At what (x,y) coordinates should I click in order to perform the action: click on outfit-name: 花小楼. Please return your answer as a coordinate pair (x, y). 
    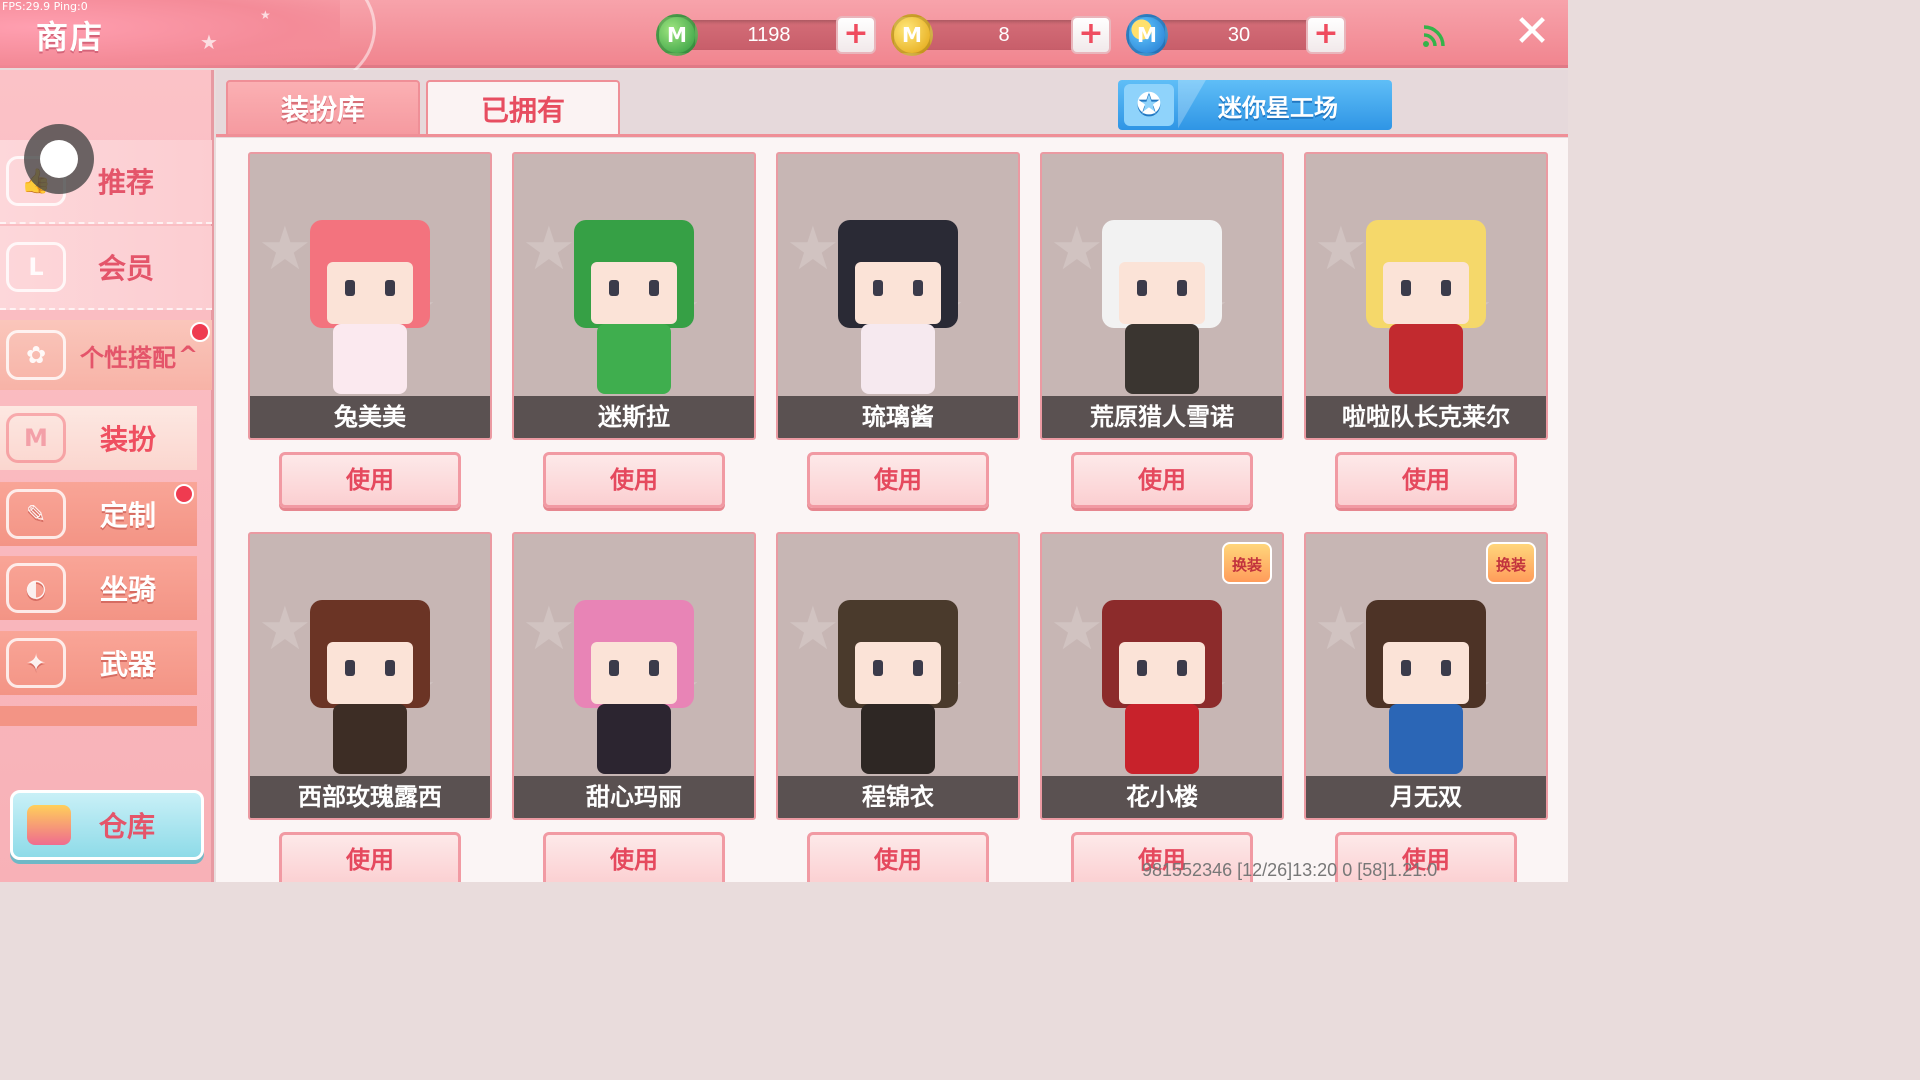
    Looking at the image, I should click on (1162, 797).